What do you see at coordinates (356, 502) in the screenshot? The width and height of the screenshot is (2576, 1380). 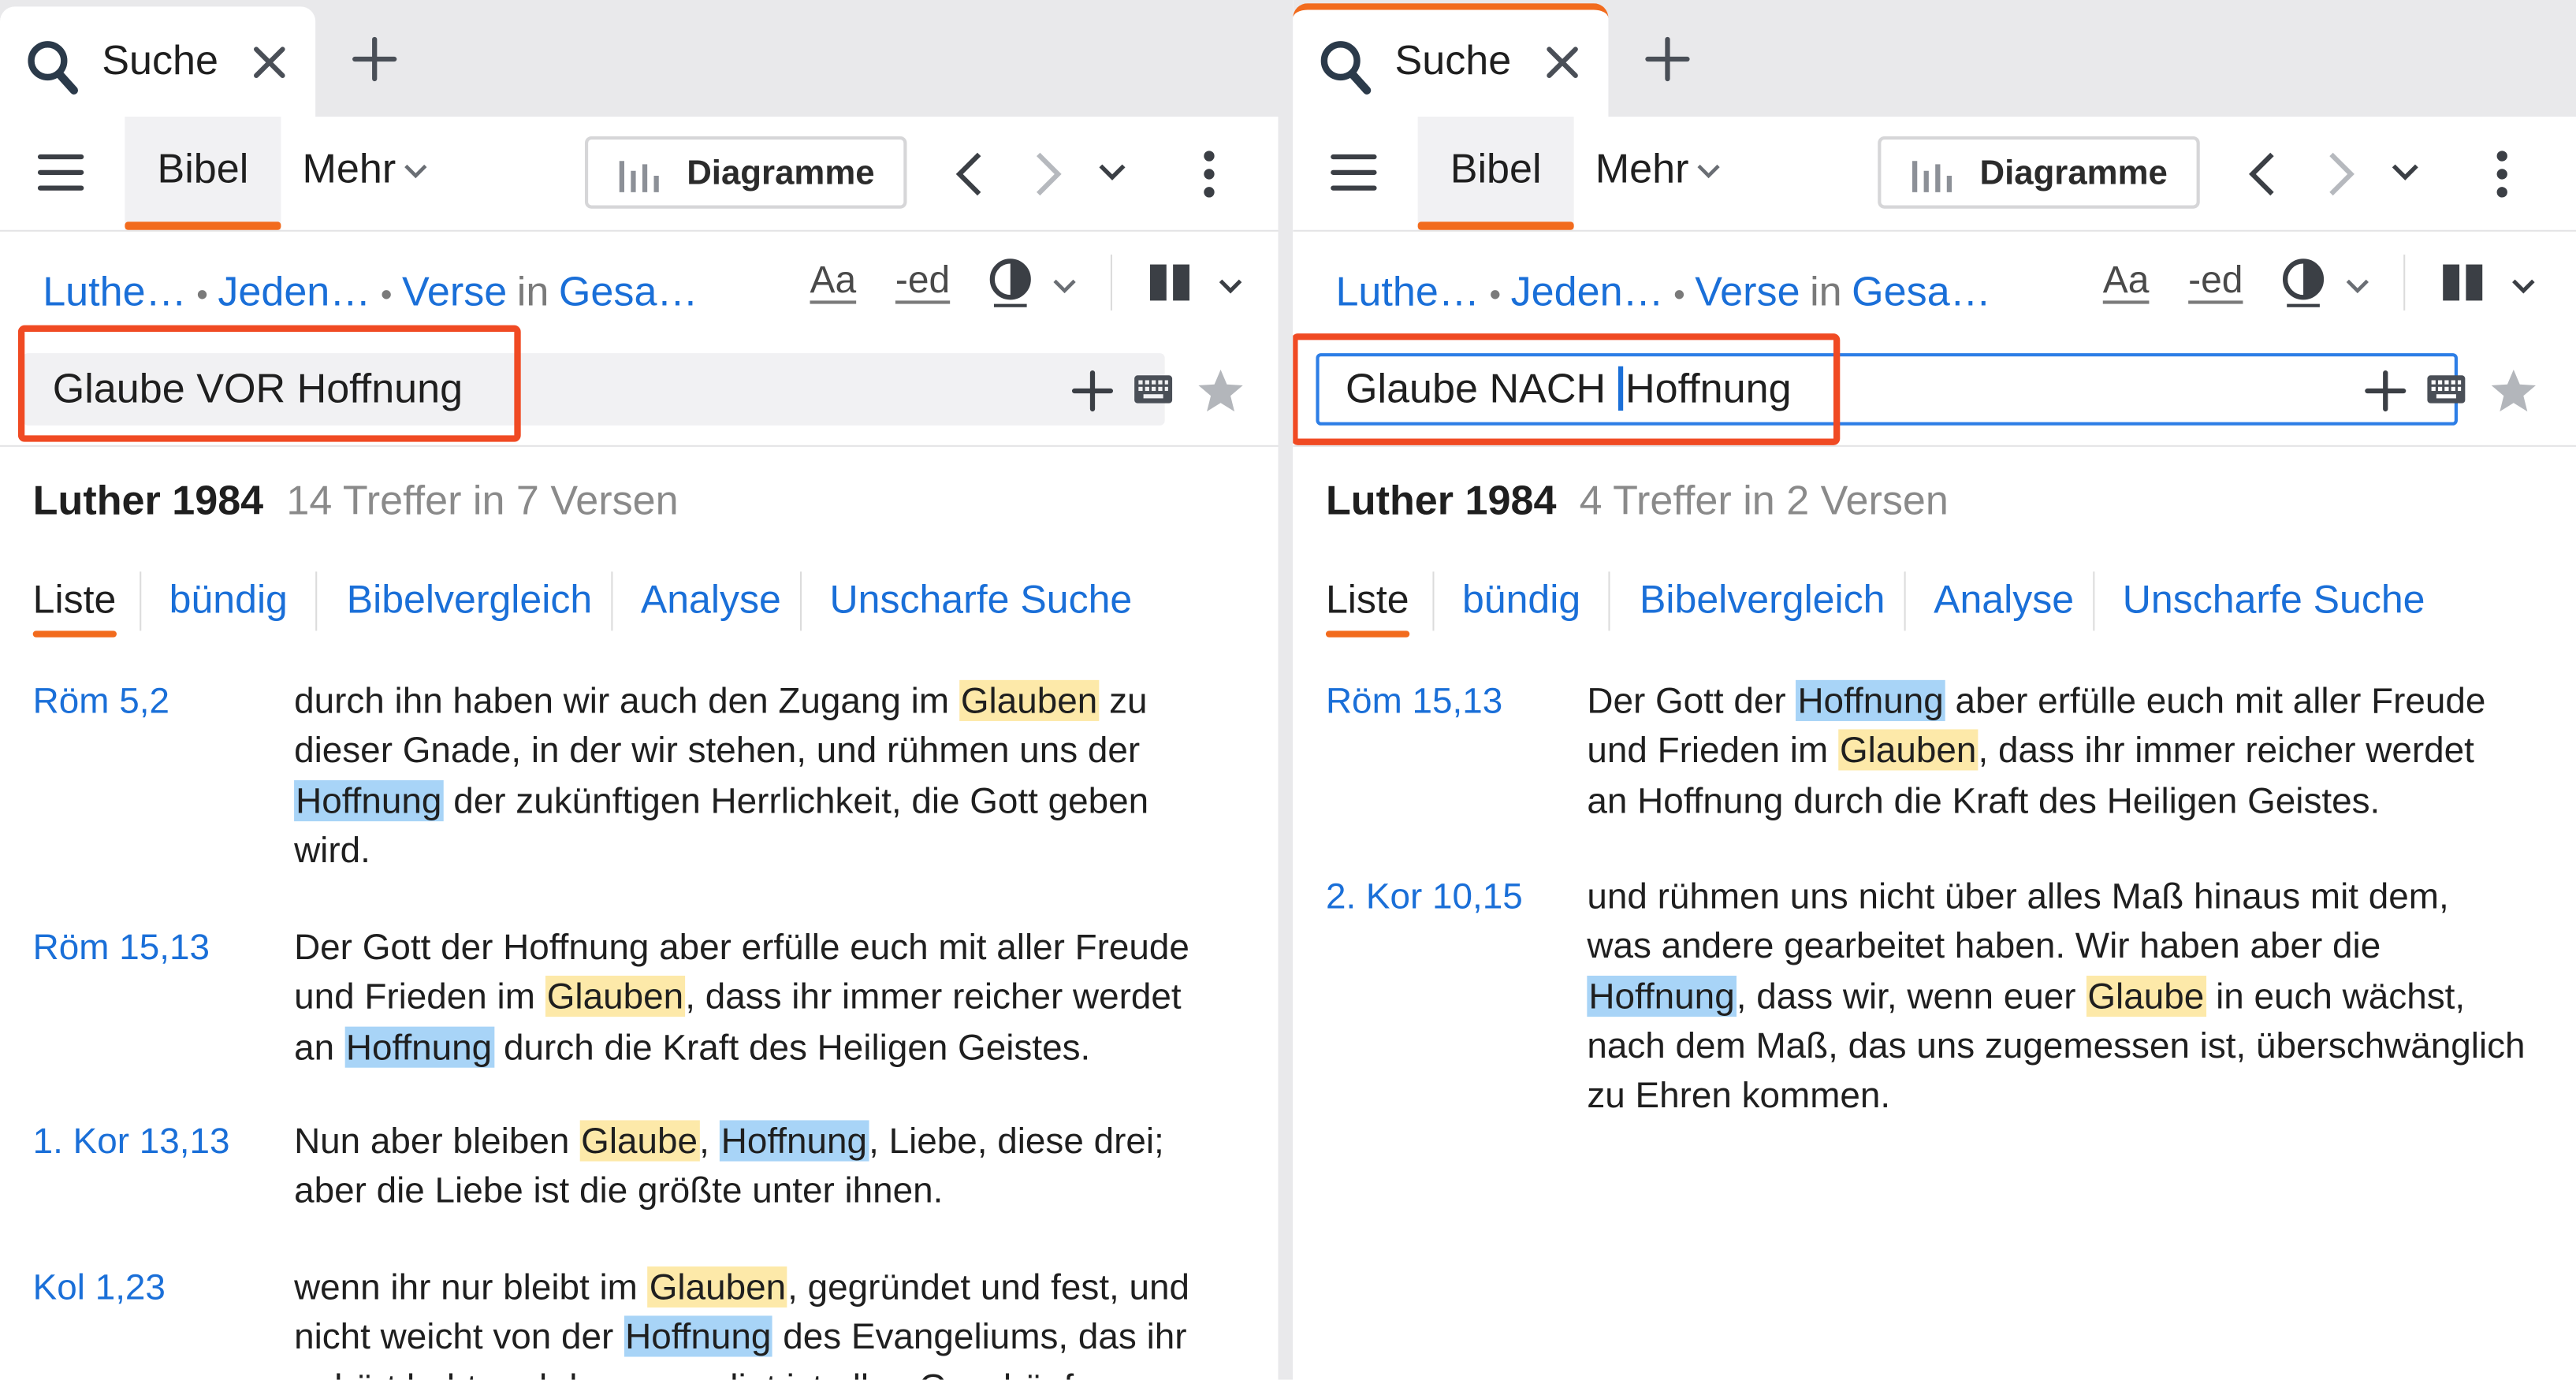 I see `result-summary: Luther 1984 14 Treffer in 7 Versen` at bounding box center [356, 502].